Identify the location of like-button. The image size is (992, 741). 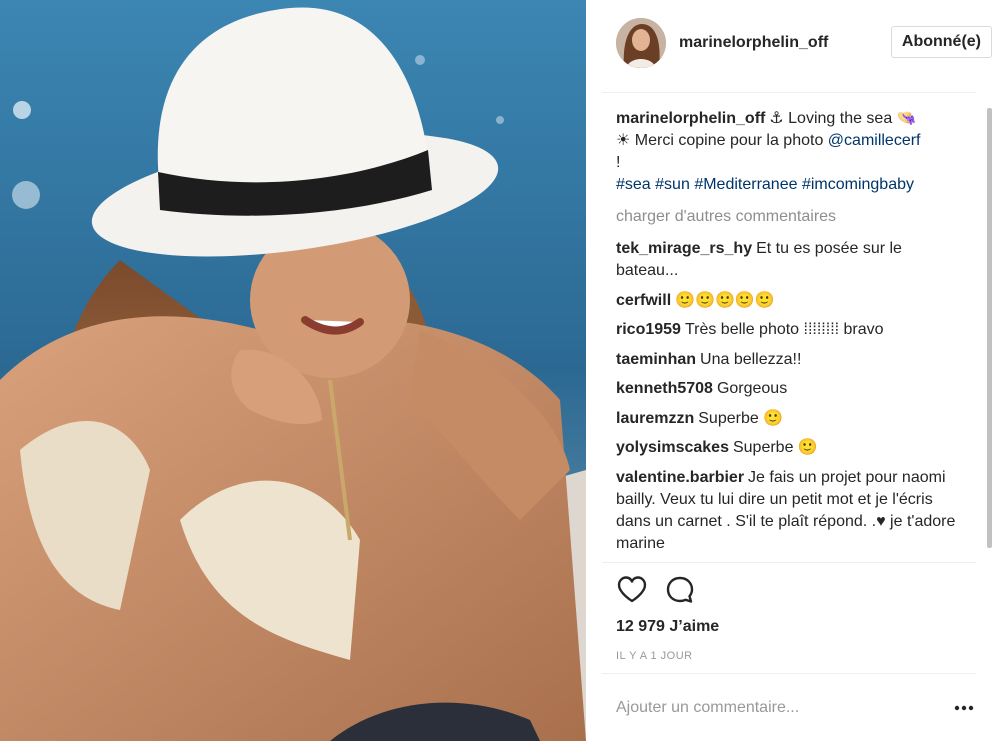
(633, 591).